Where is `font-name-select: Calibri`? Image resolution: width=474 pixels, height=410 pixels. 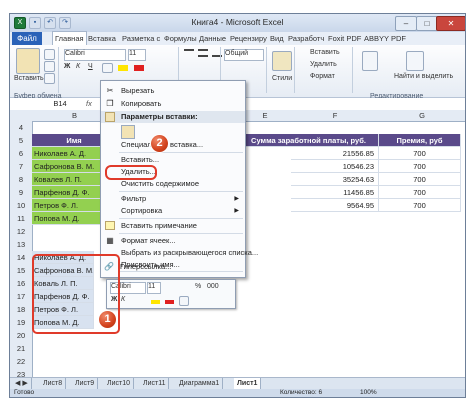
font-name-select: Calibri is located at coordinates (95, 55).